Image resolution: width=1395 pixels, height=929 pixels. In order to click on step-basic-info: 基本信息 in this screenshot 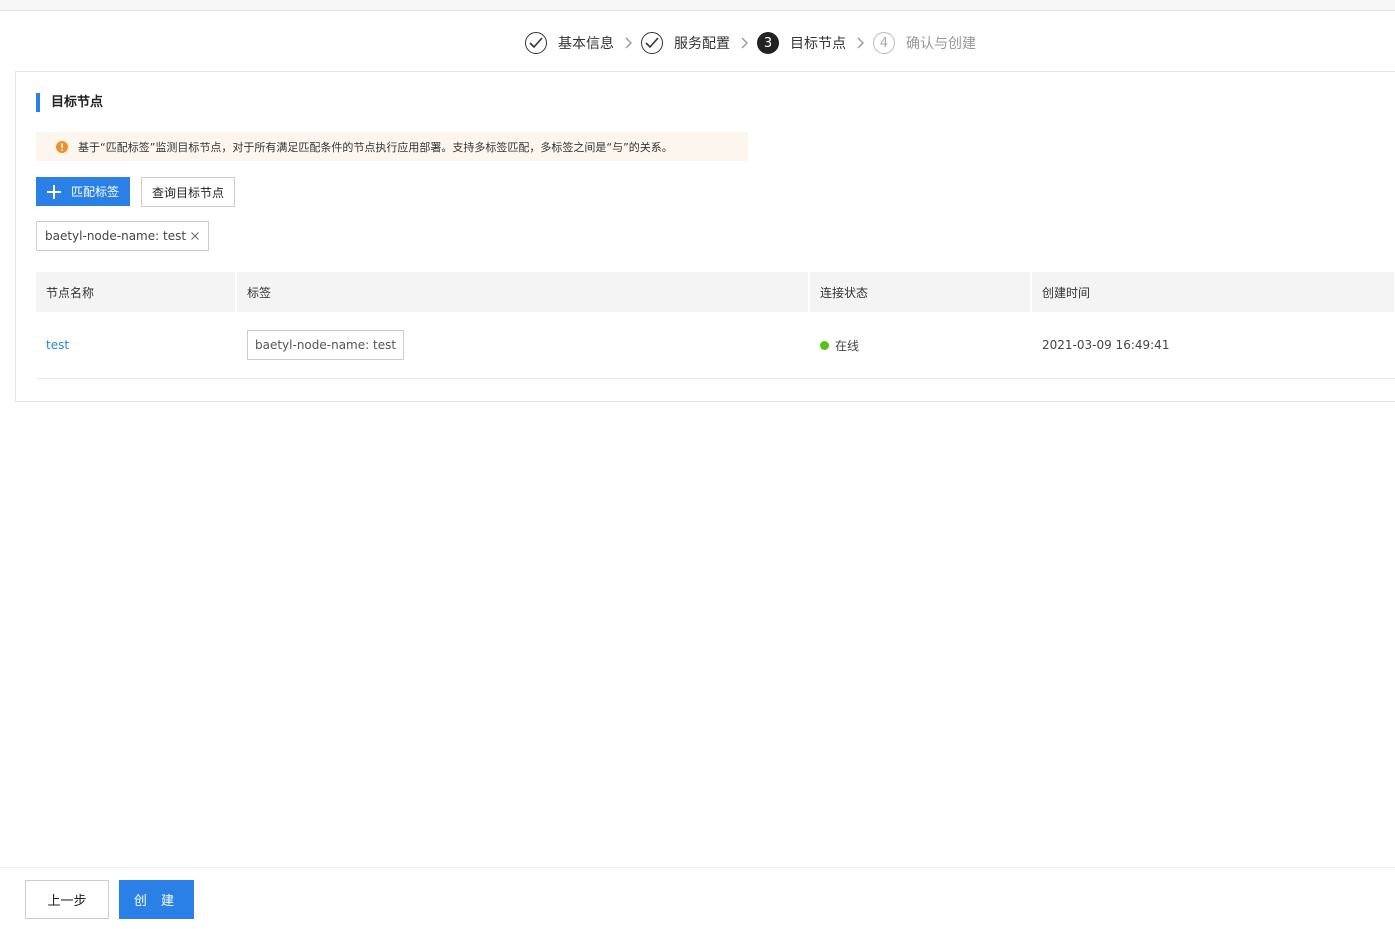, I will do `click(569, 43)`.